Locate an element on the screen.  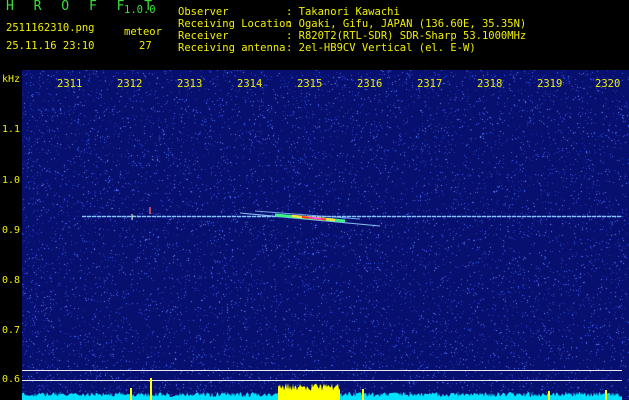
time-tick-2316: 2316 is located at coordinates (370, 84).